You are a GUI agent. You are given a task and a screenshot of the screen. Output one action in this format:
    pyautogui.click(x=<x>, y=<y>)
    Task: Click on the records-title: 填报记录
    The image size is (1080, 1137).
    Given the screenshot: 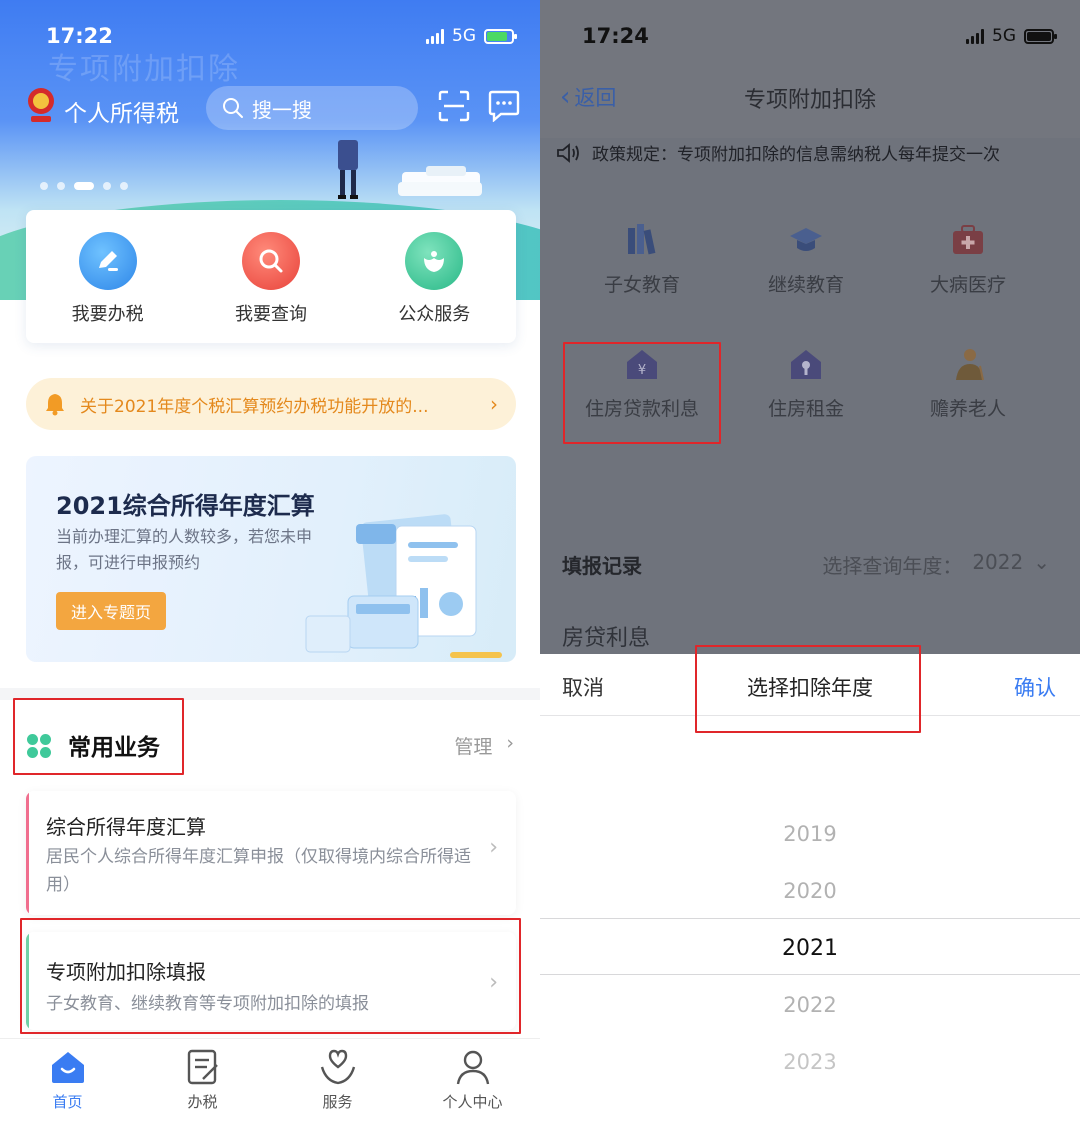 What is the action you would take?
    pyautogui.click(x=602, y=566)
    